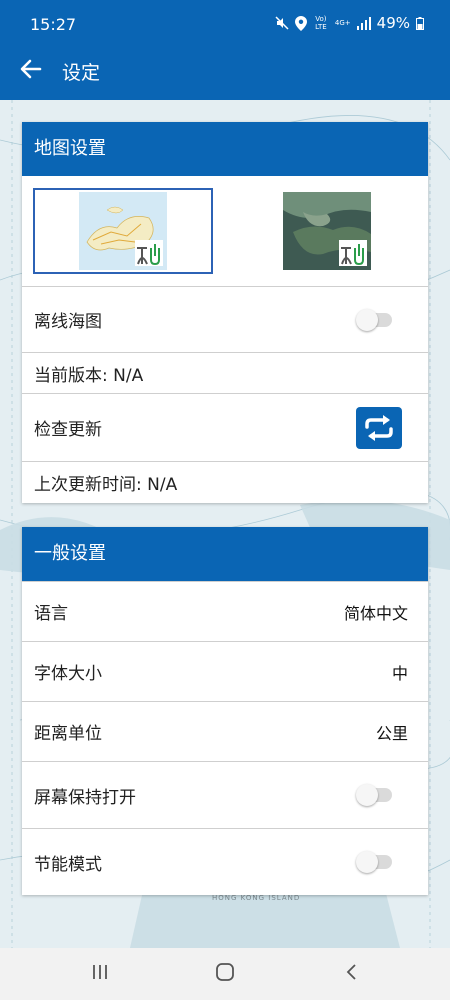 The height and width of the screenshot is (1000, 450). I want to click on check-update-button, so click(379, 427).